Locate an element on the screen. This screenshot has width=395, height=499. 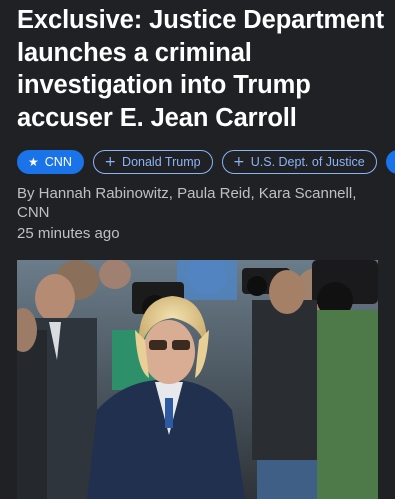
topic-chip-us-dept-of-justice: + U.S. Dept. of Justice is located at coordinates (299, 162).